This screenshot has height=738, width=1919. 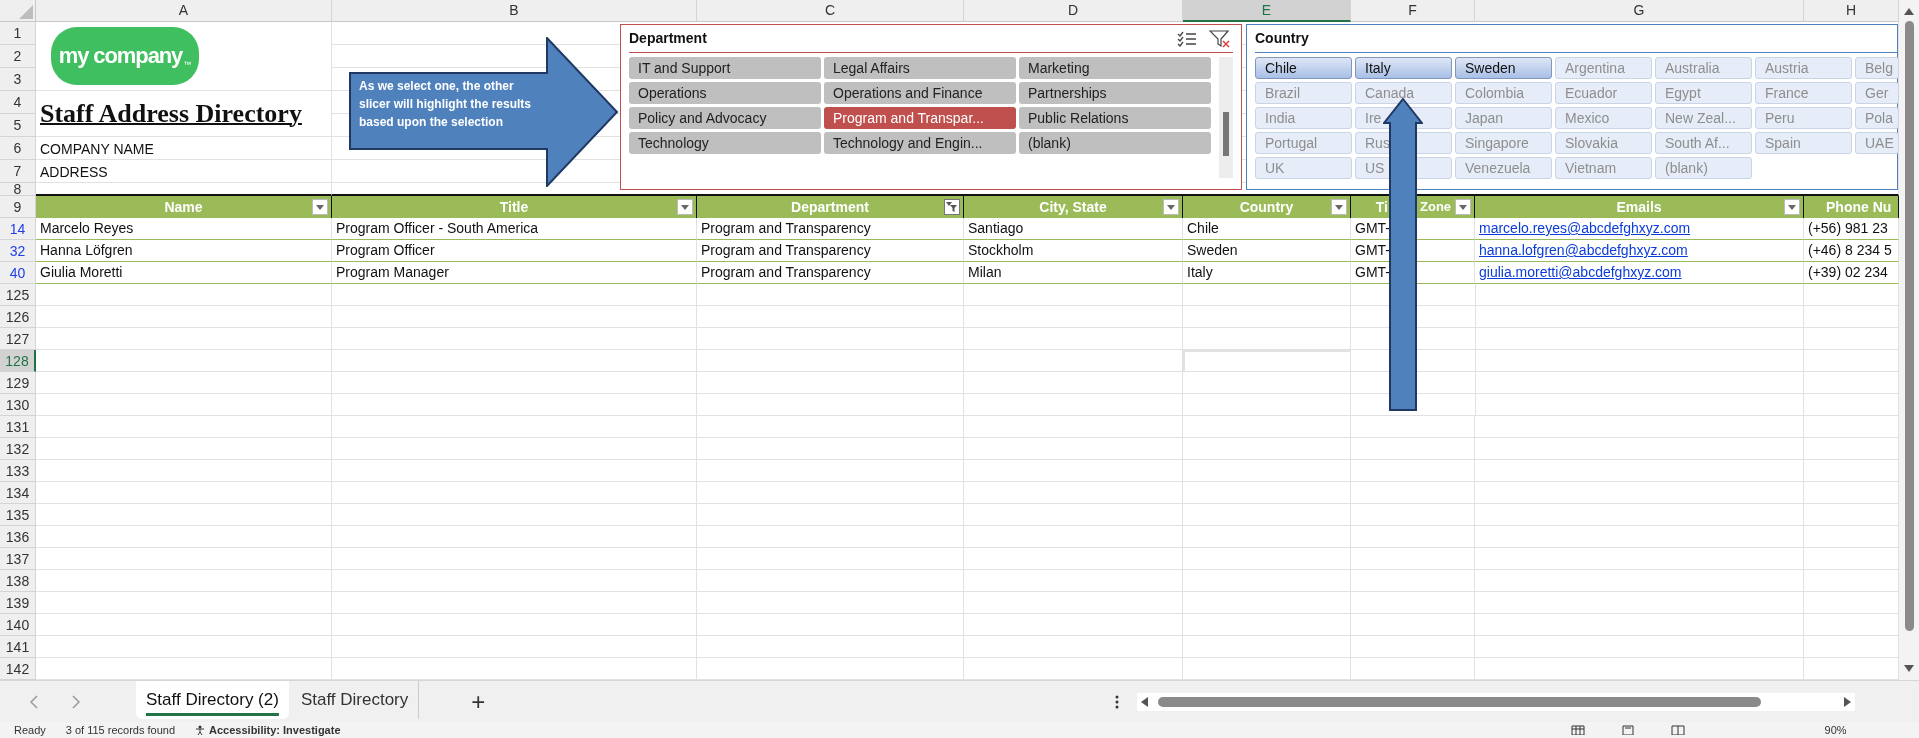 What do you see at coordinates (184, 229) in the screenshot?
I see `table-cell: Marcelo Reyes` at bounding box center [184, 229].